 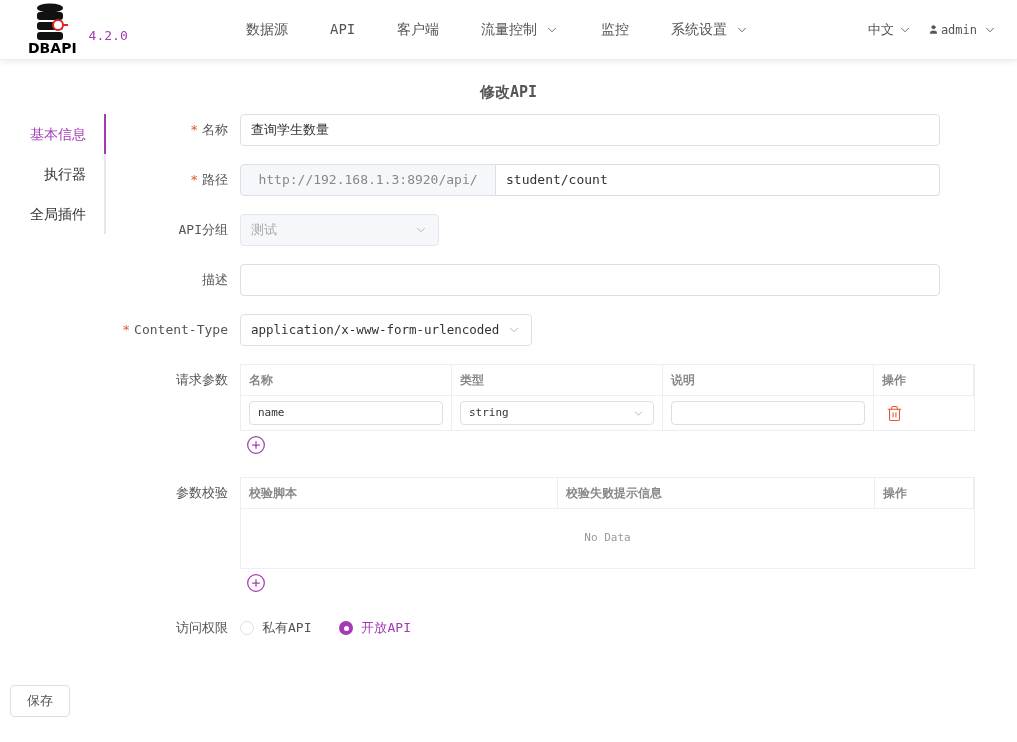 What do you see at coordinates (894, 413) in the screenshot?
I see `delete-icon` at bounding box center [894, 413].